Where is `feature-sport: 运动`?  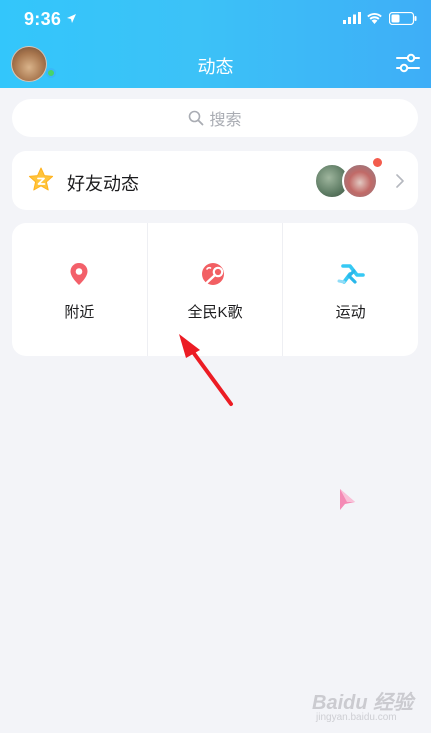 feature-sport: 运动 is located at coordinates (350, 289).